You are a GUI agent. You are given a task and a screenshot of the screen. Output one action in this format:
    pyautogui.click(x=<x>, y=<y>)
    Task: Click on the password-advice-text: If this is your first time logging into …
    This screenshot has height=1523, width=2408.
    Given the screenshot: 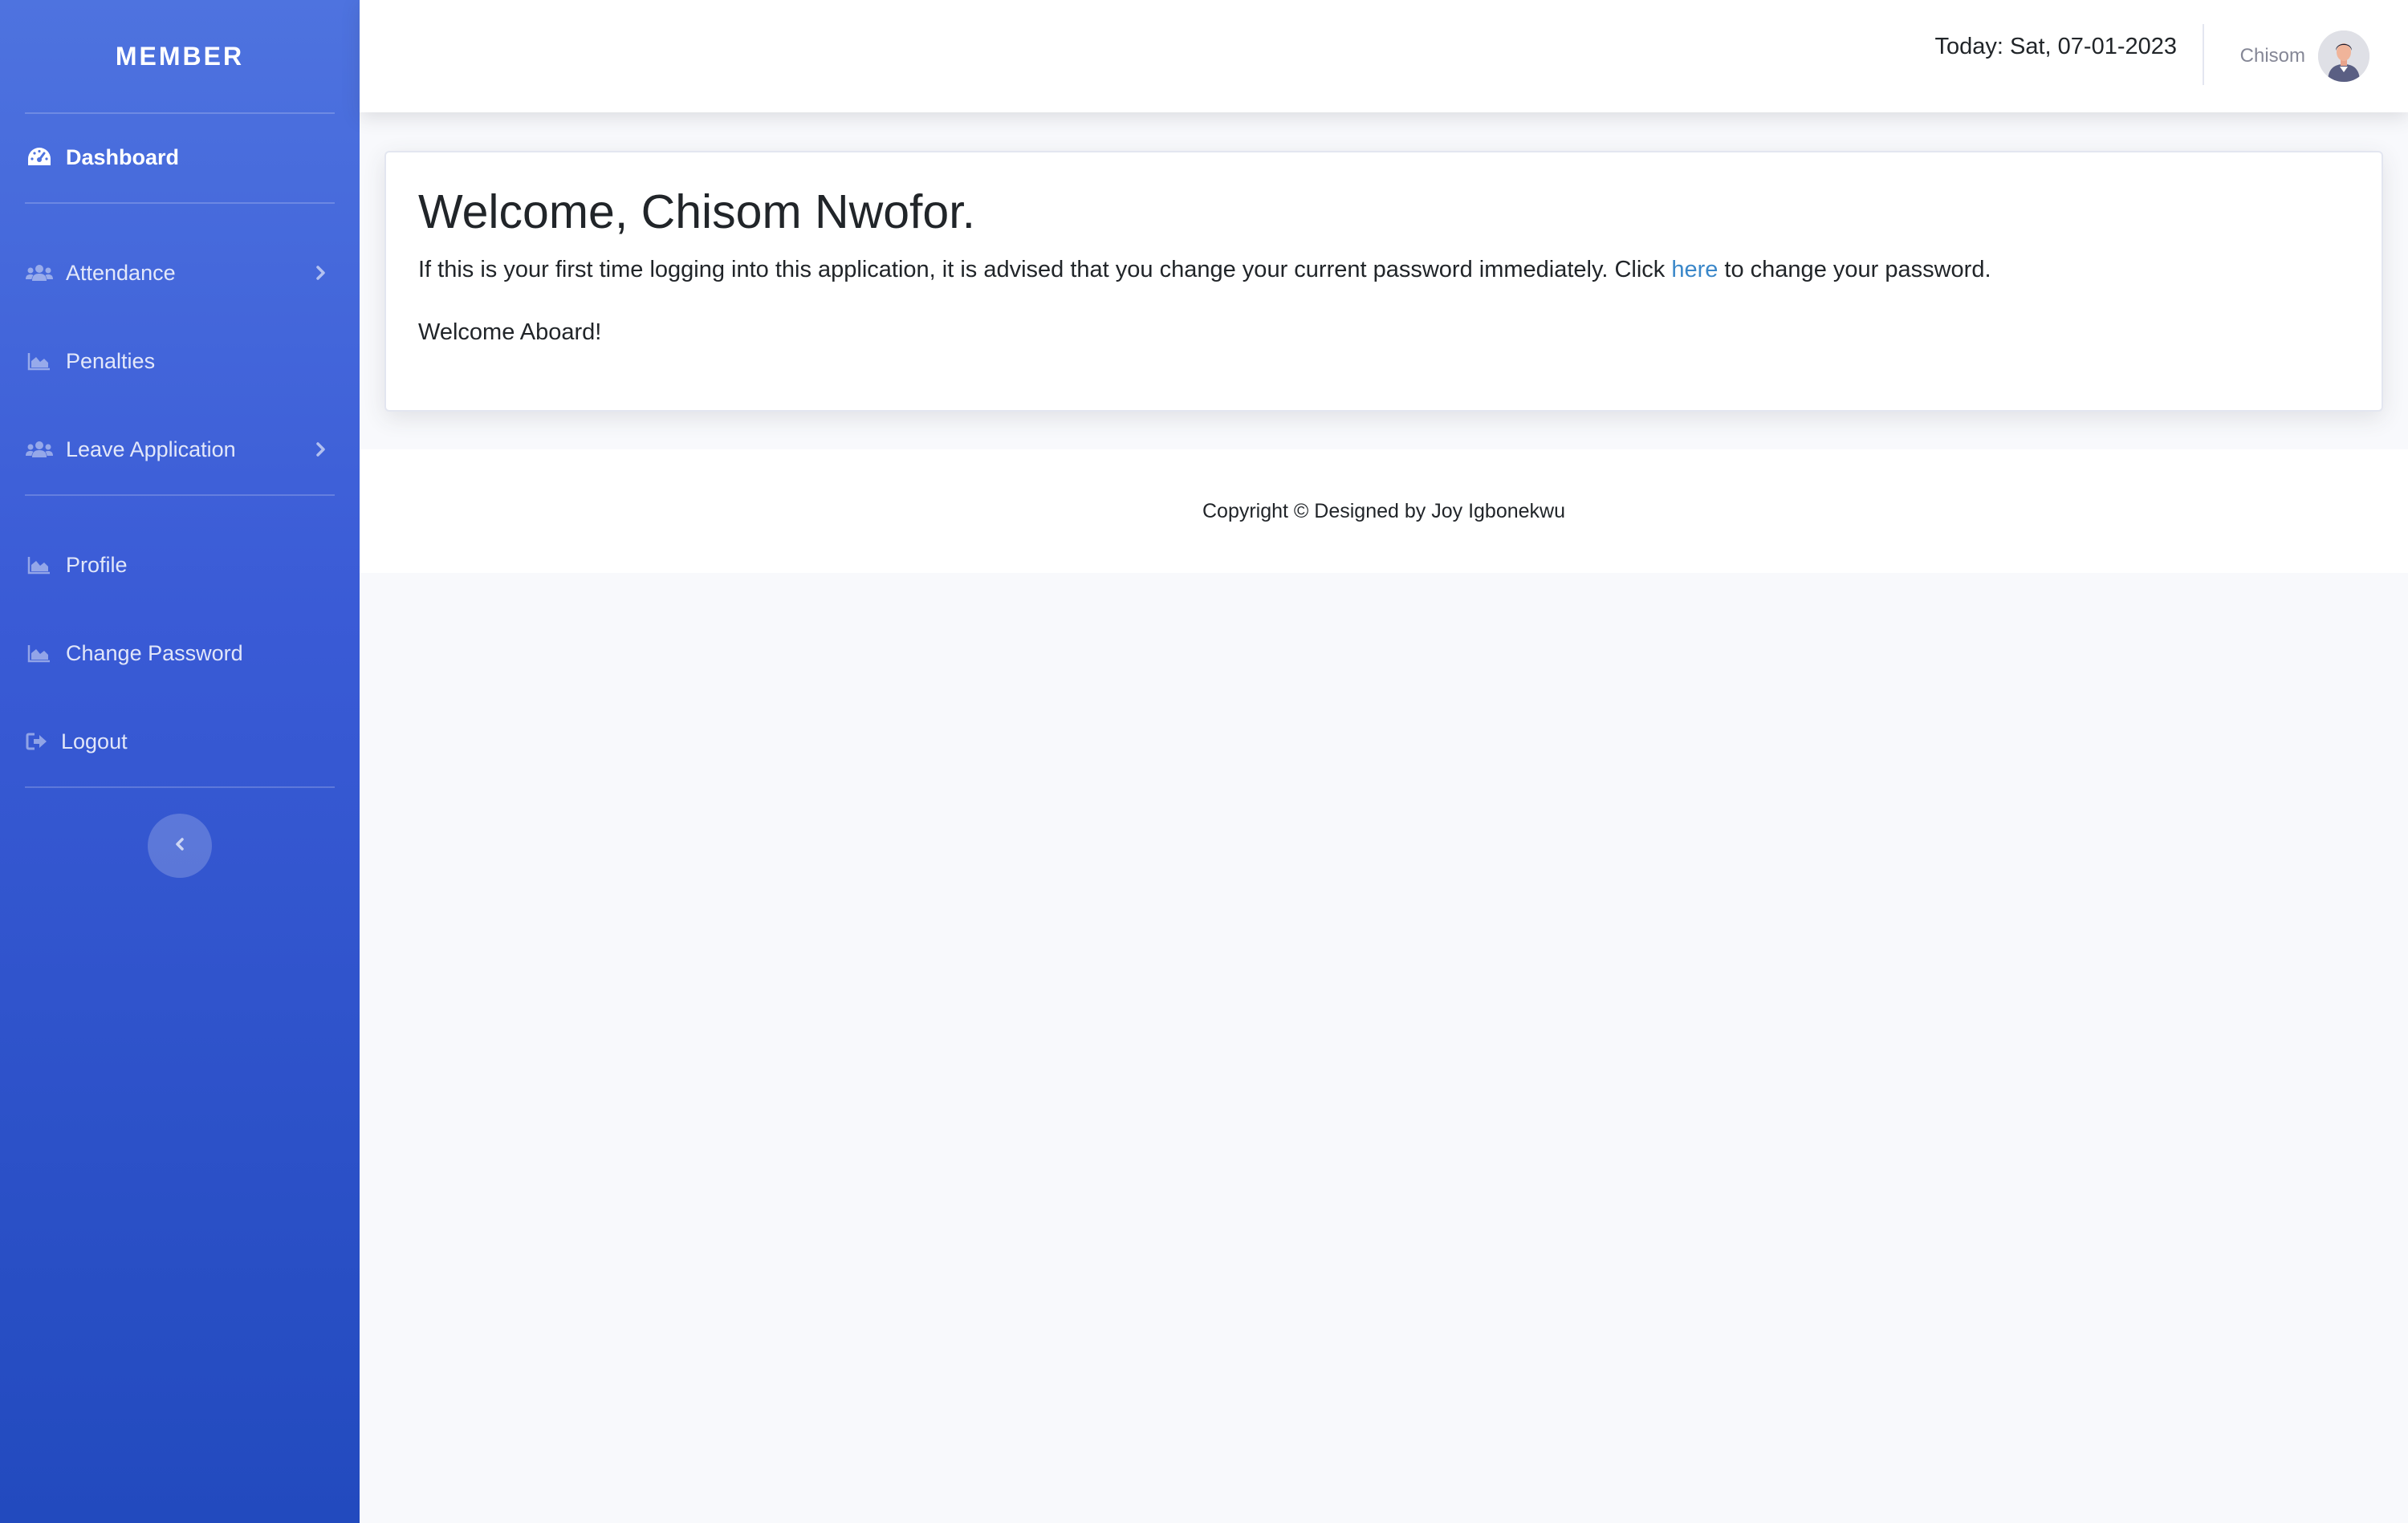 What is the action you would take?
    pyautogui.click(x=1204, y=270)
    